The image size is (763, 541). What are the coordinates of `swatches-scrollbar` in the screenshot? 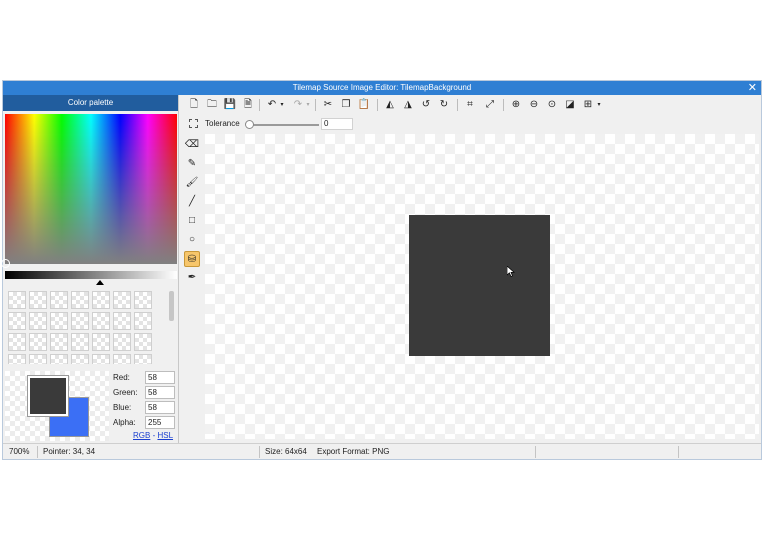 It's located at (171, 306).